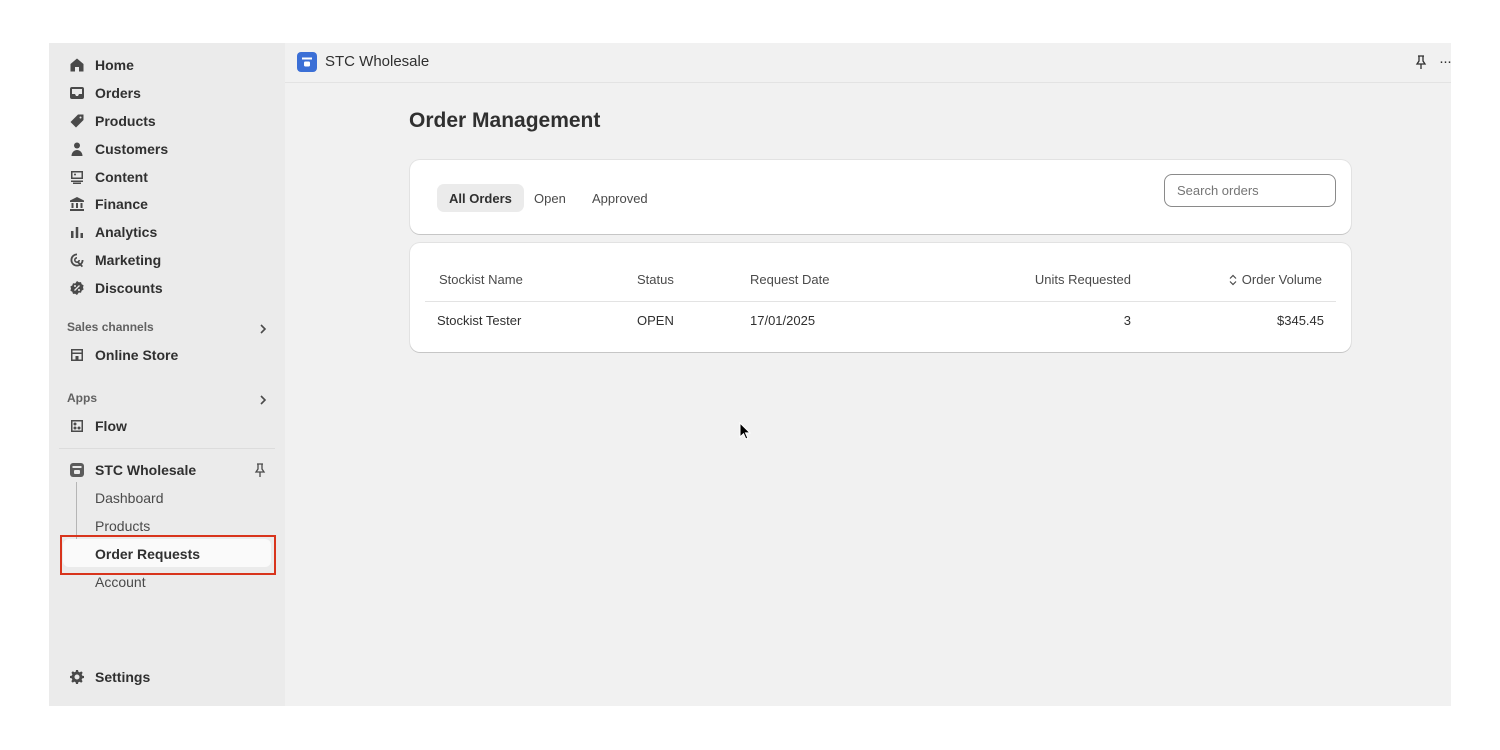 The image size is (1500, 750). Describe the element at coordinates (121, 204) in the screenshot. I see `sidebar-item-label: Finance` at that location.